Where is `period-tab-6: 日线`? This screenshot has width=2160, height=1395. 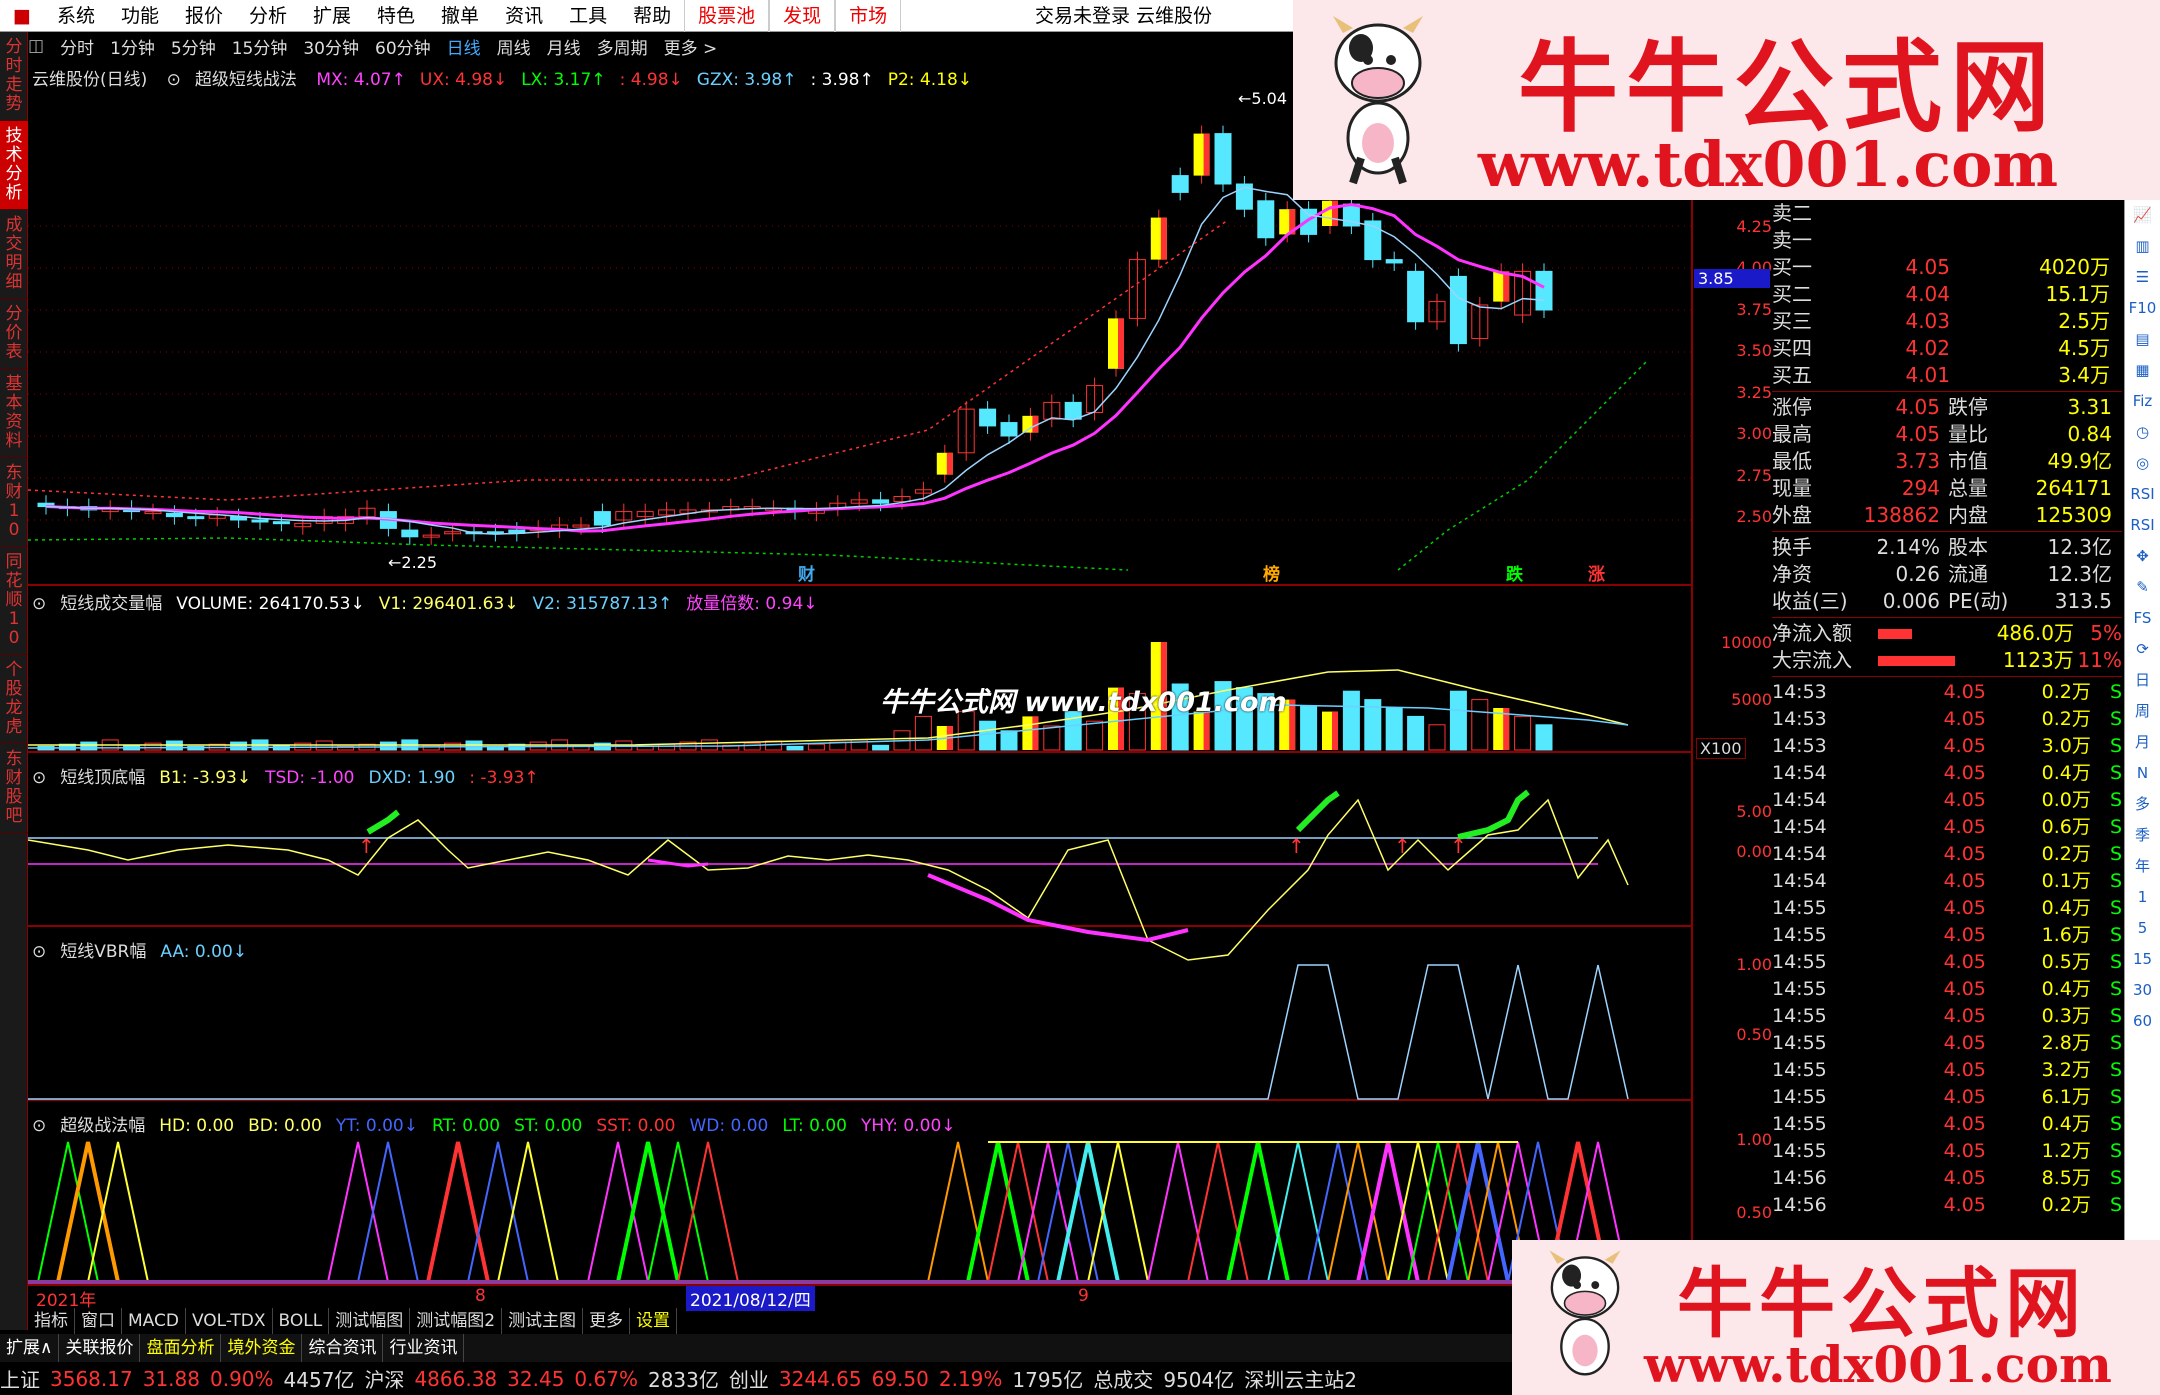
period-tab-6: 日线 is located at coordinates (464, 46).